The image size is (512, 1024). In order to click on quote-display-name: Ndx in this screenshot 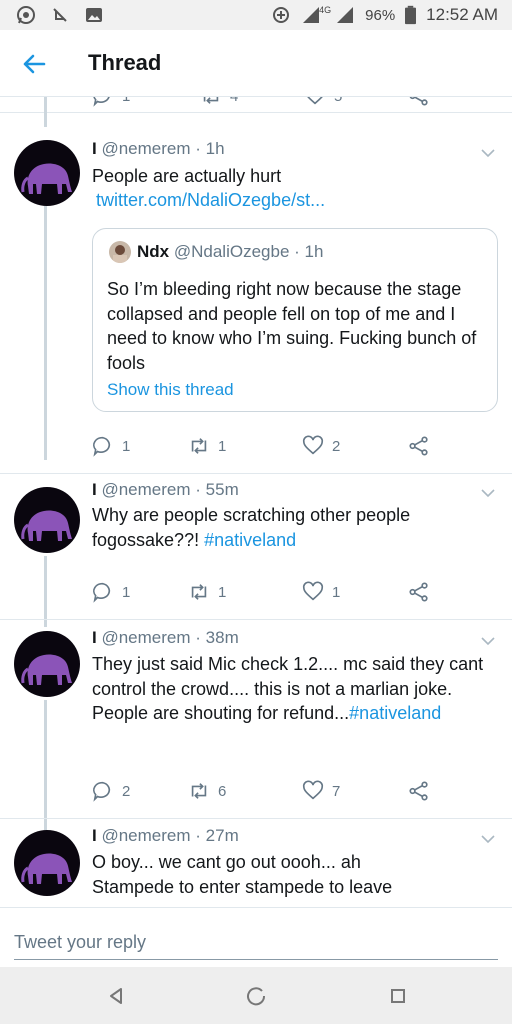, I will do `click(153, 251)`.